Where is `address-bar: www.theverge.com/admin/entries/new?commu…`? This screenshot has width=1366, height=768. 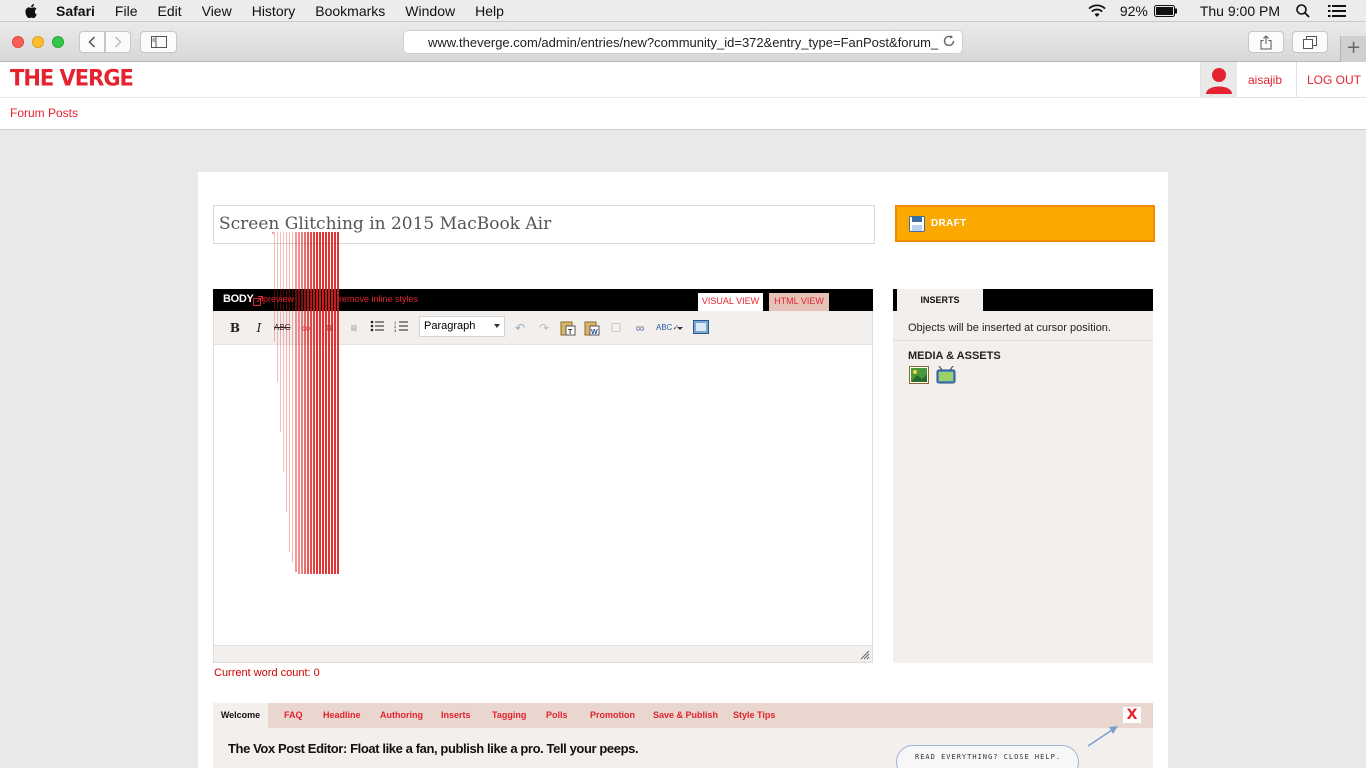
address-bar: www.theverge.com/admin/entries/new?commu… is located at coordinates (683, 42).